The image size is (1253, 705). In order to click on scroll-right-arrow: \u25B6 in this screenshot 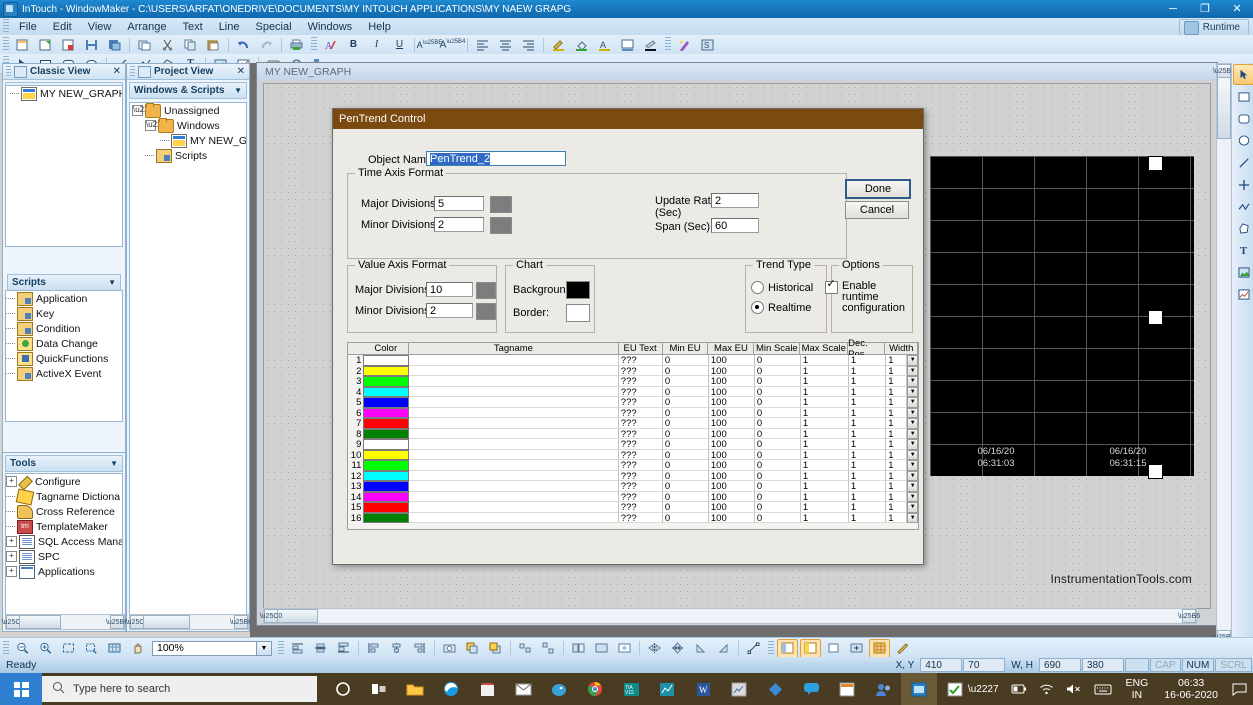, I will do `click(241, 622)`.